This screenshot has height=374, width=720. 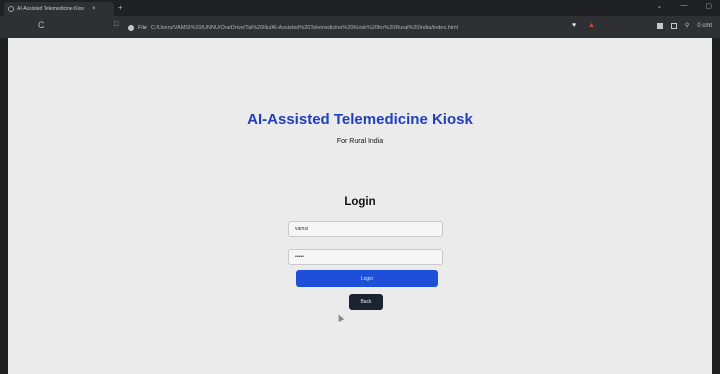 What do you see at coordinates (94, 9) in the screenshot?
I see `close-icon: ×` at bounding box center [94, 9].